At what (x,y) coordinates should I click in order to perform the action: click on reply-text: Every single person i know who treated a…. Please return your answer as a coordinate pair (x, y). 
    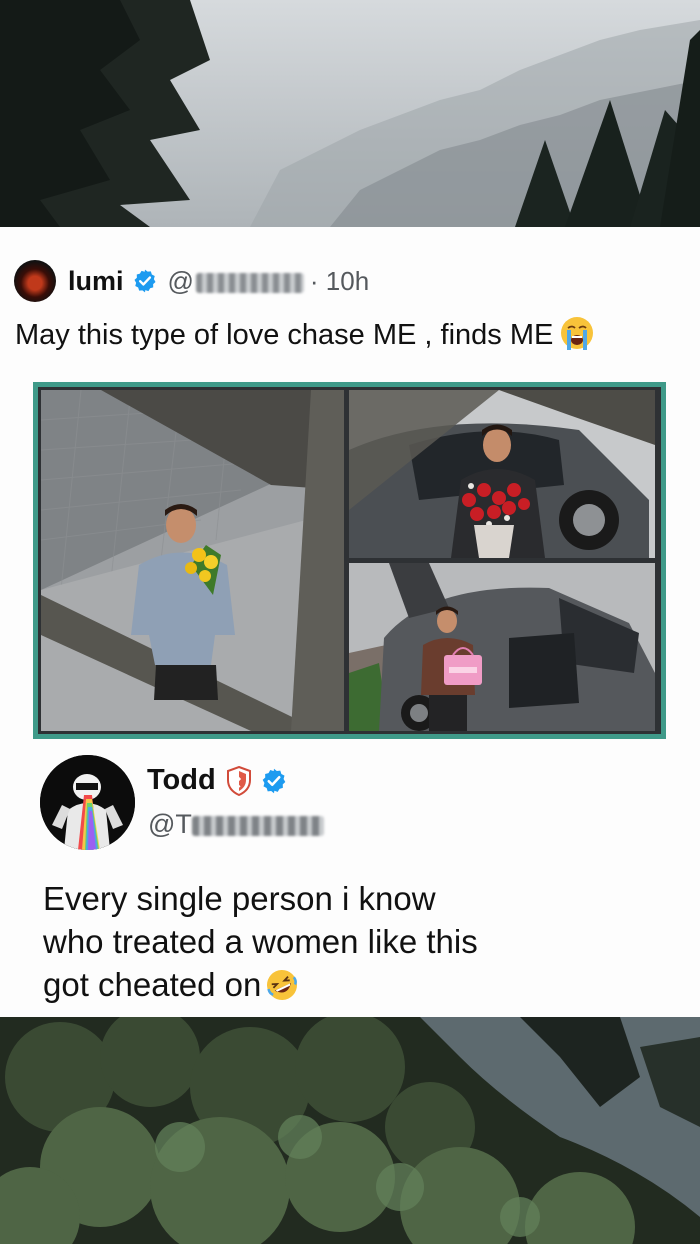
    Looking at the image, I should click on (353, 941).